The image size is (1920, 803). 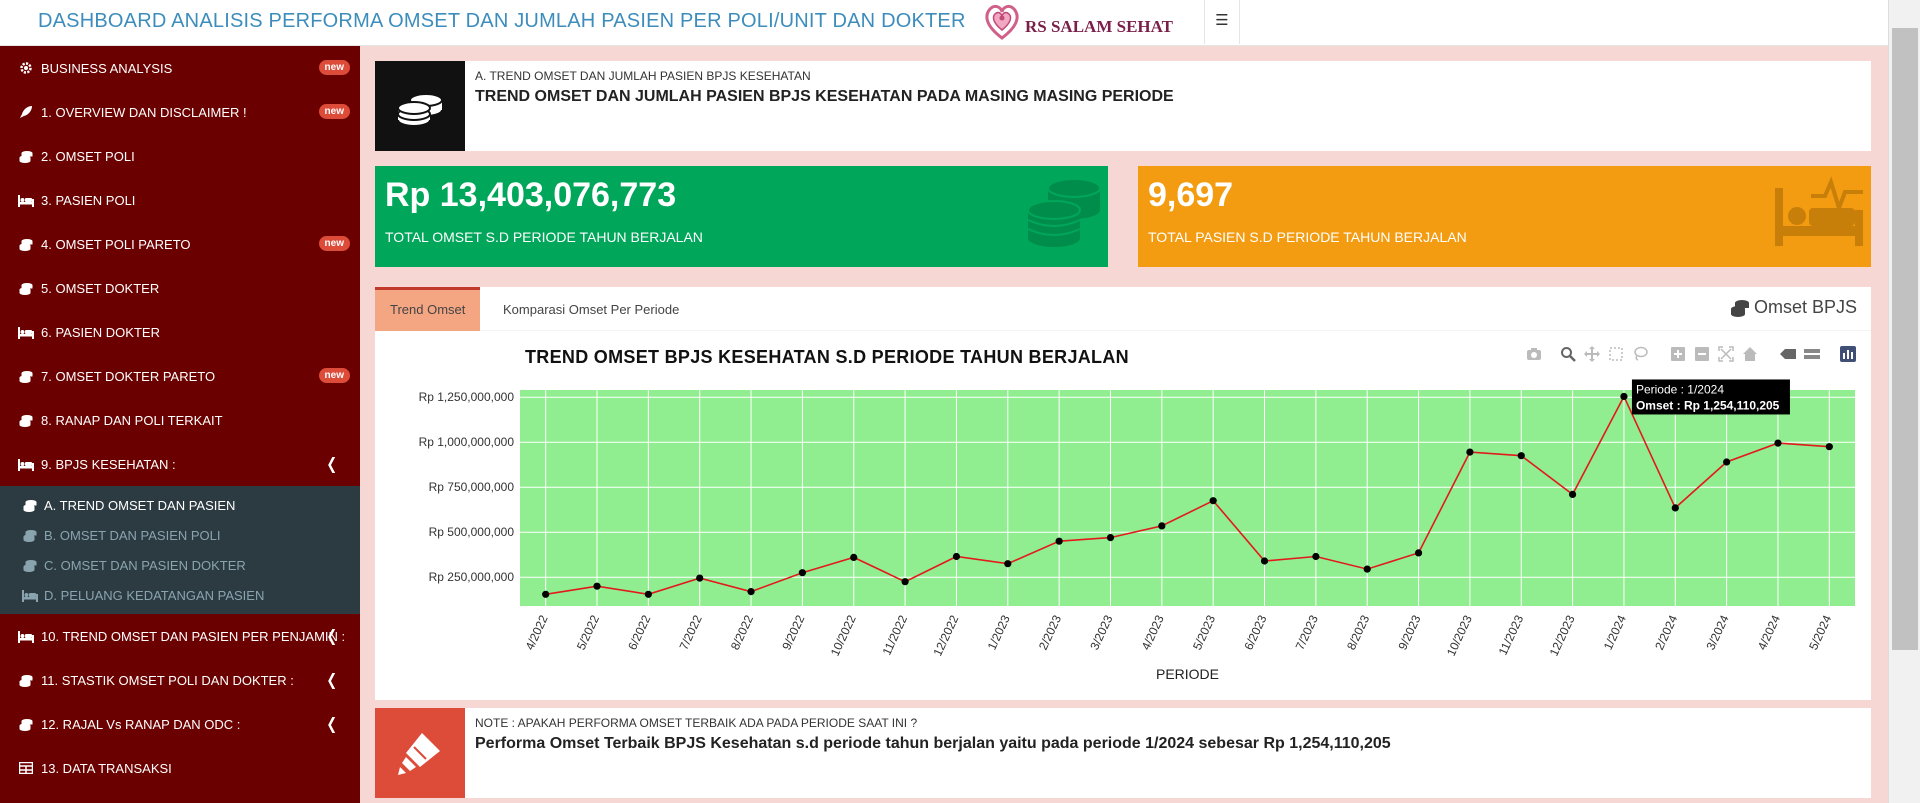 I want to click on home-icon, so click(x=1750, y=354).